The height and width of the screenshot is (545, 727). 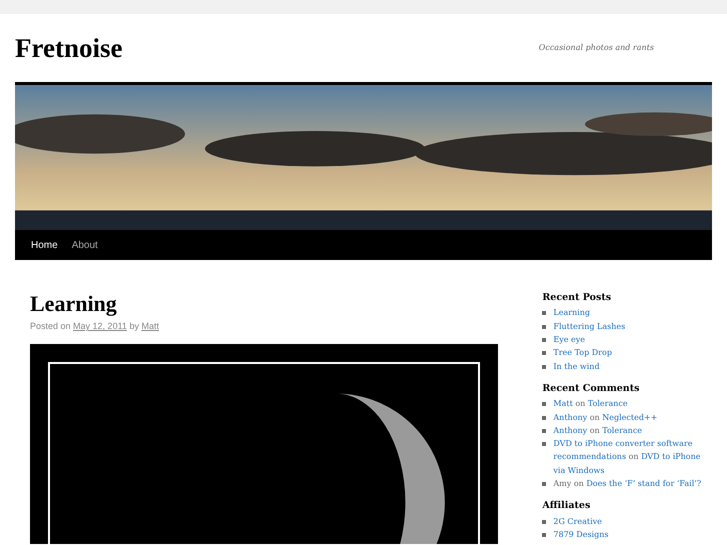 I want to click on post-link: Tree Top Drop, so click(x=582, y=353).